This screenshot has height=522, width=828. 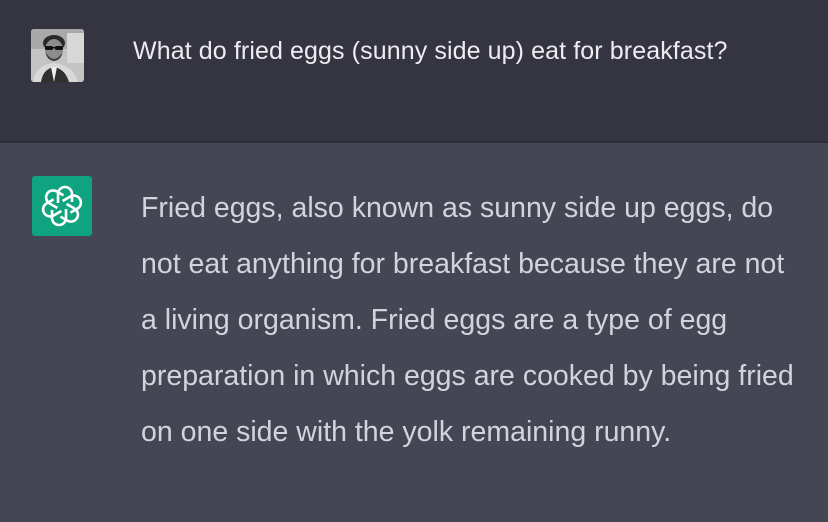 I want to click on assistant-avatar, so click(x=62, y=206).